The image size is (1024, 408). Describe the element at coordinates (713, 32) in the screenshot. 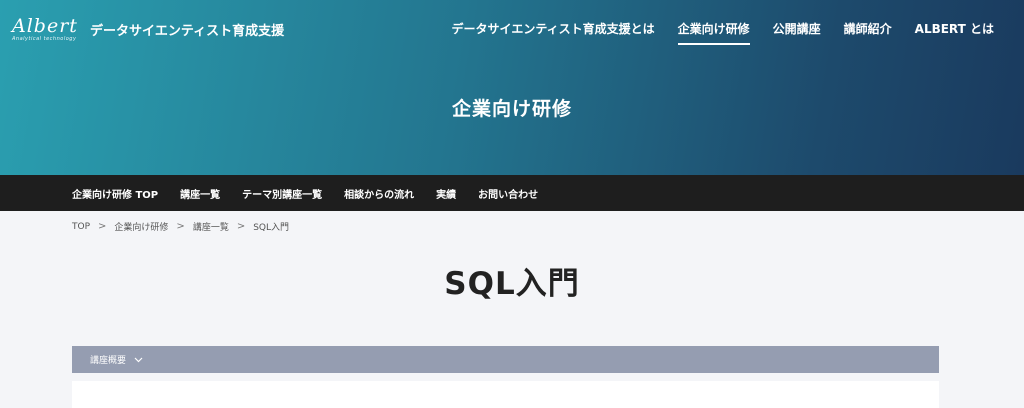

I see `nav-item-corporate-training: 企業向け研修` at that location.